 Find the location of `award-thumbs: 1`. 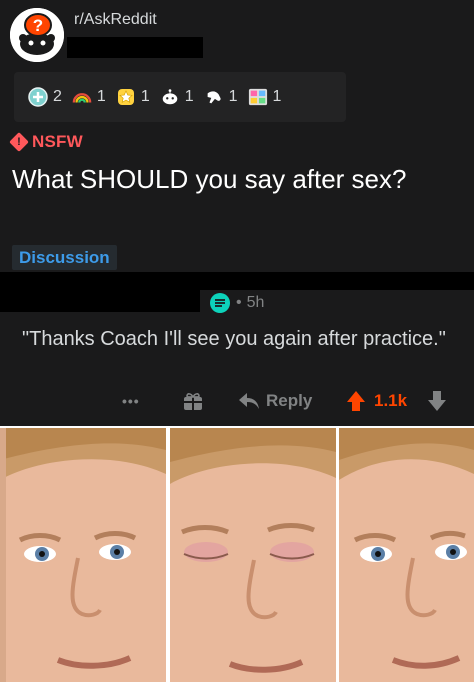

award-thumbs: 1 is located at coordinates (221, 97).